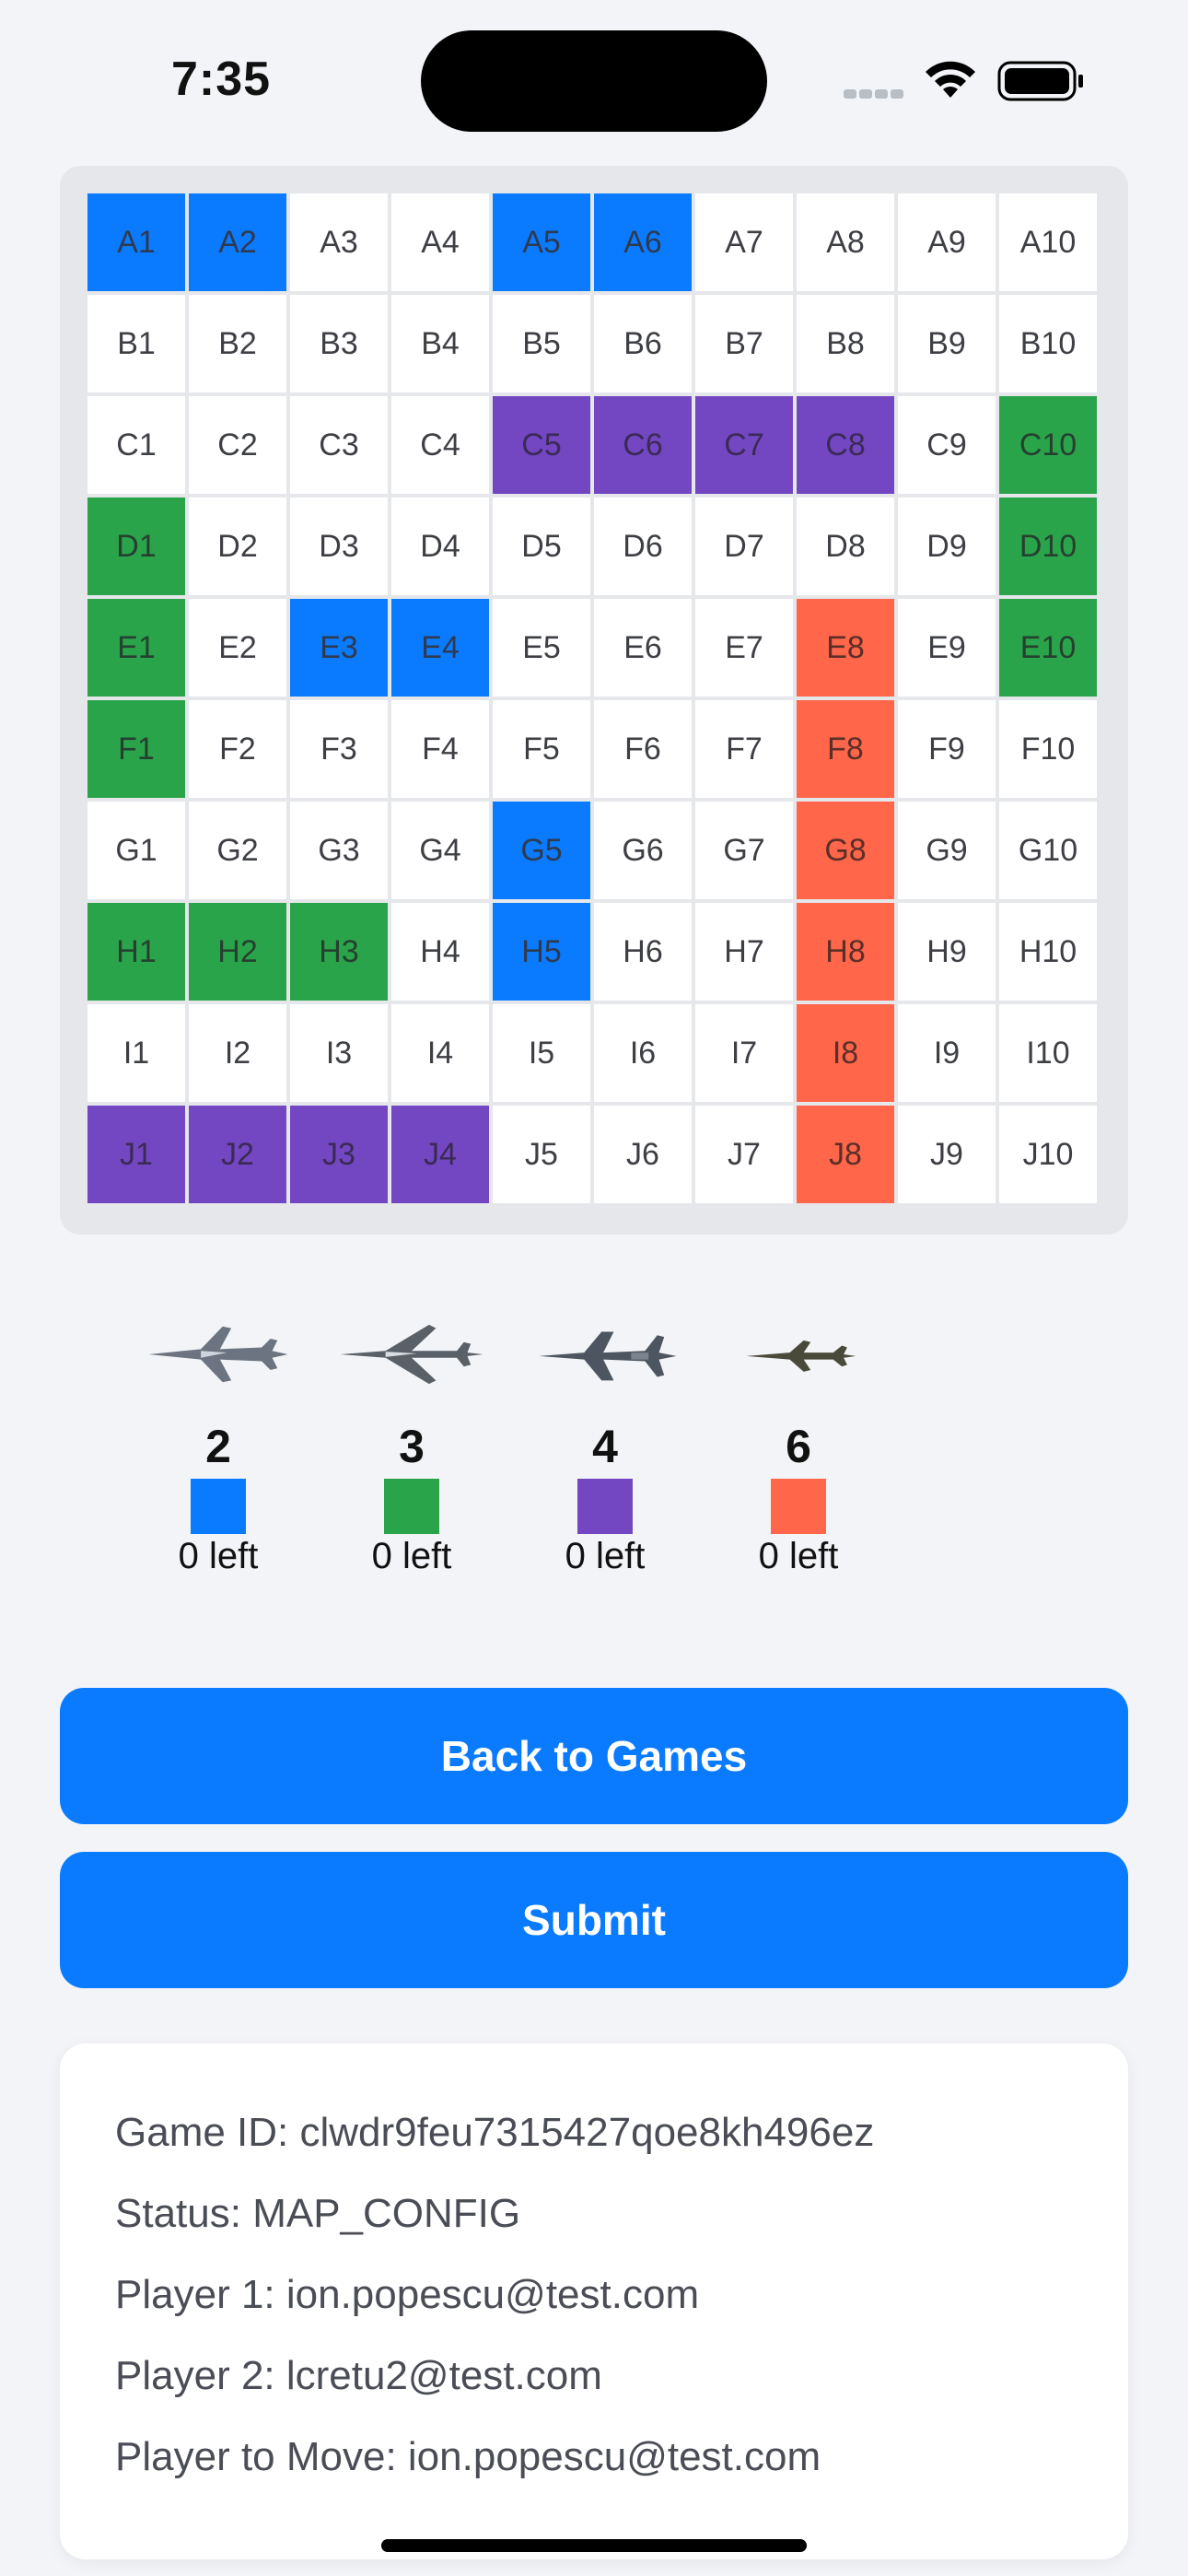 The width and height of the screenshot is (1188, 2576). Describe the element at coordinates (744, 546) in the screenshot. I see `board-cell-d7: D7` at that location.